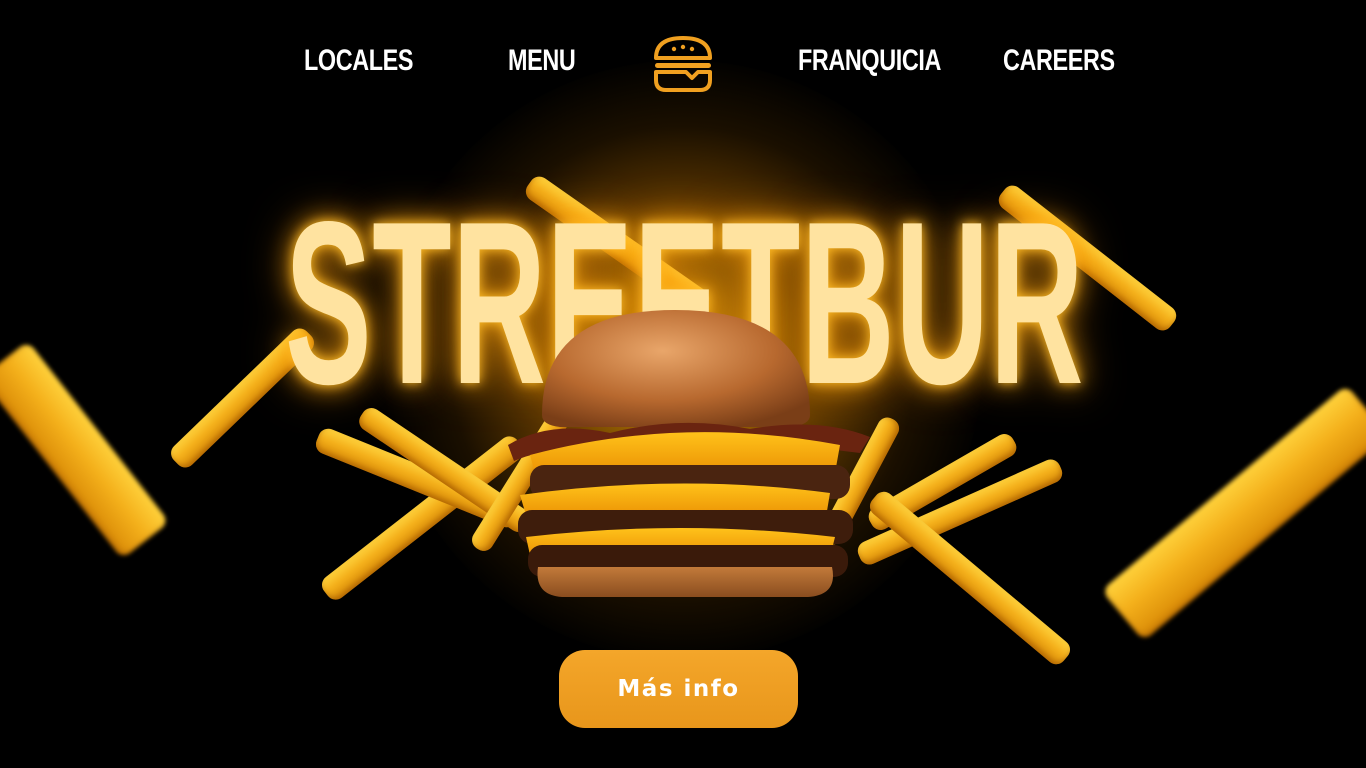 This screenshot has width=1366, height=768. Describe the element at coordinates (1059, 61) in the screenshot. I see `nav-item-careers: CAREERS` at that location.